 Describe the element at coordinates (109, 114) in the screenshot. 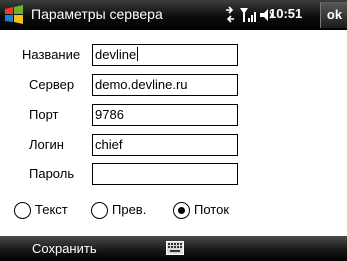

I see `port-value: 9786` at that location.